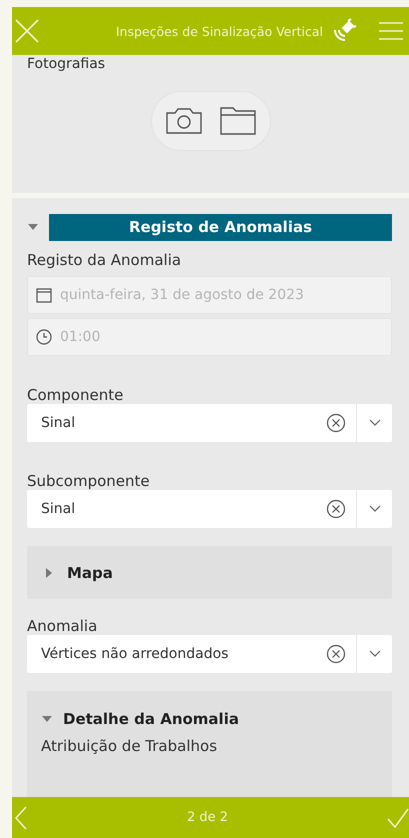  What do you see at coordinates (75, 395) in the screenshot?
I see `field-label: Componente` at bounding box center [75, 395].